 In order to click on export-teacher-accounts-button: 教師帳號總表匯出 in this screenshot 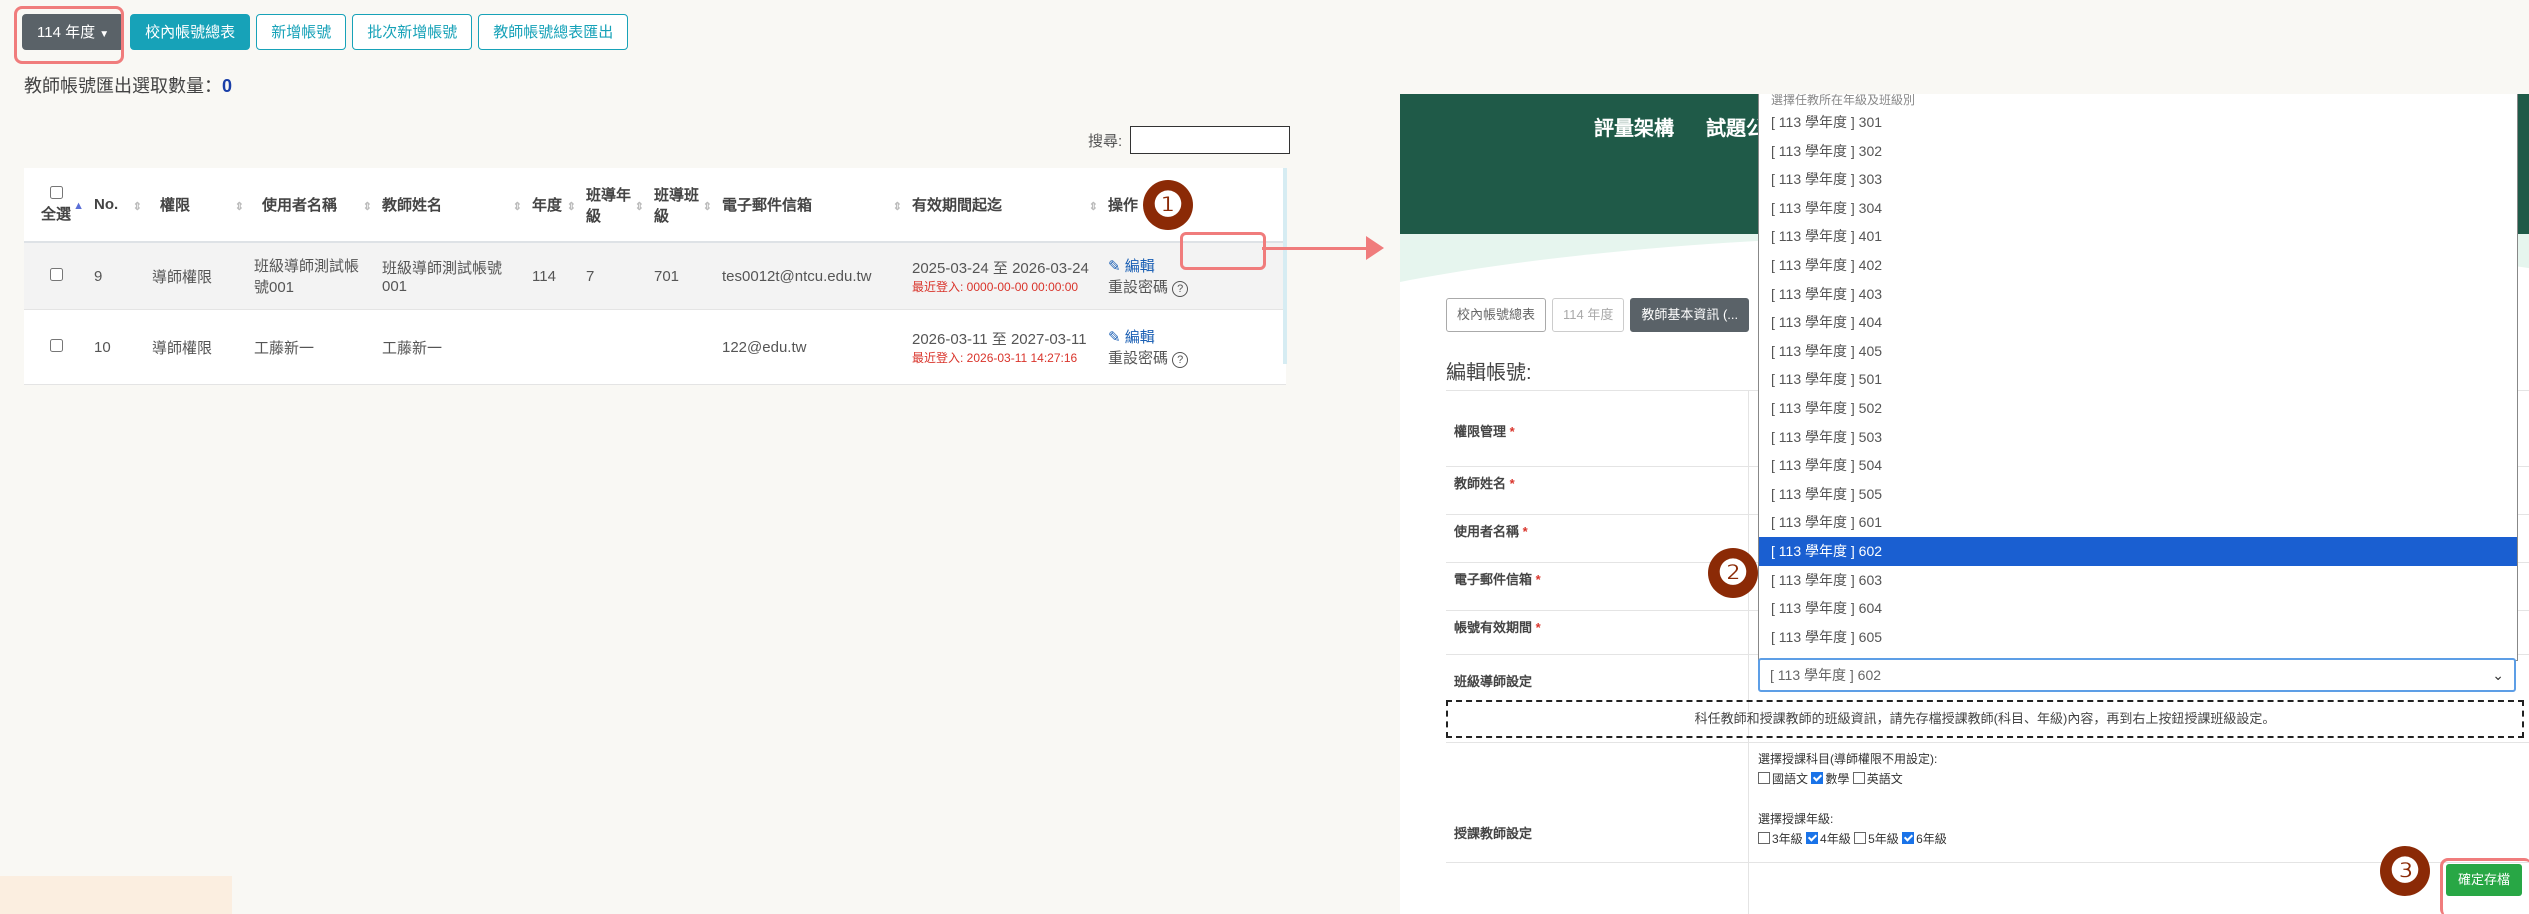, I will do `click(553, 32)`.